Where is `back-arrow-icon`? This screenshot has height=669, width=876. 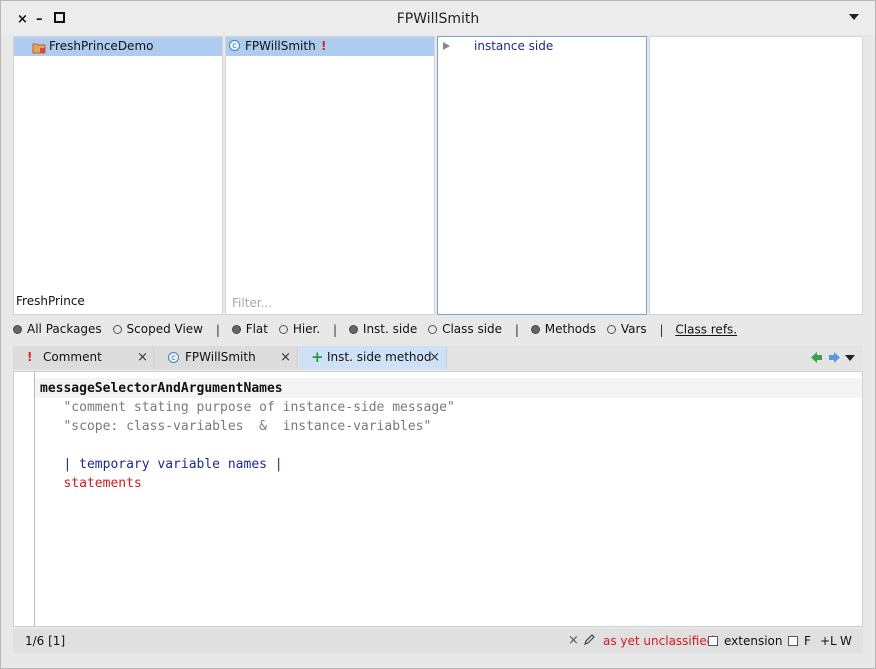 back-arrow-icon is located at coordinates (816, 359).